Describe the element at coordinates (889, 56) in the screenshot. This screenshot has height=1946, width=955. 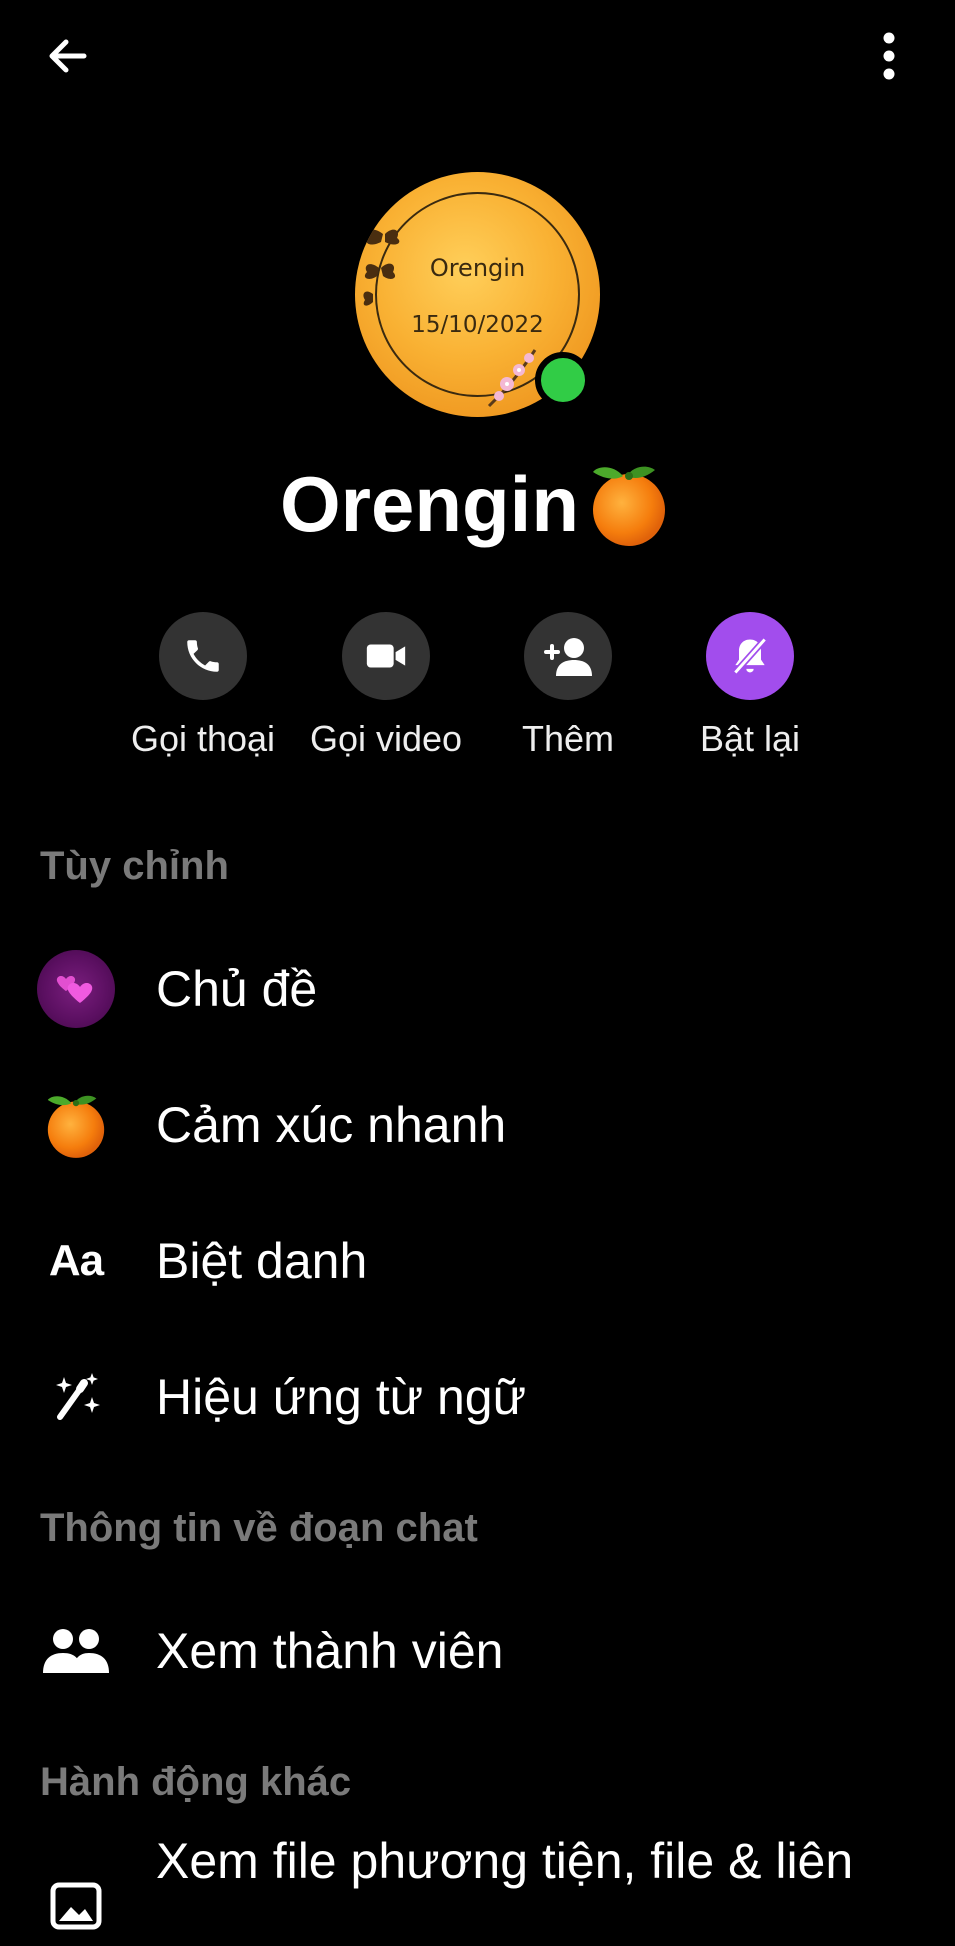
I see `more-vertical-icon` at that location.